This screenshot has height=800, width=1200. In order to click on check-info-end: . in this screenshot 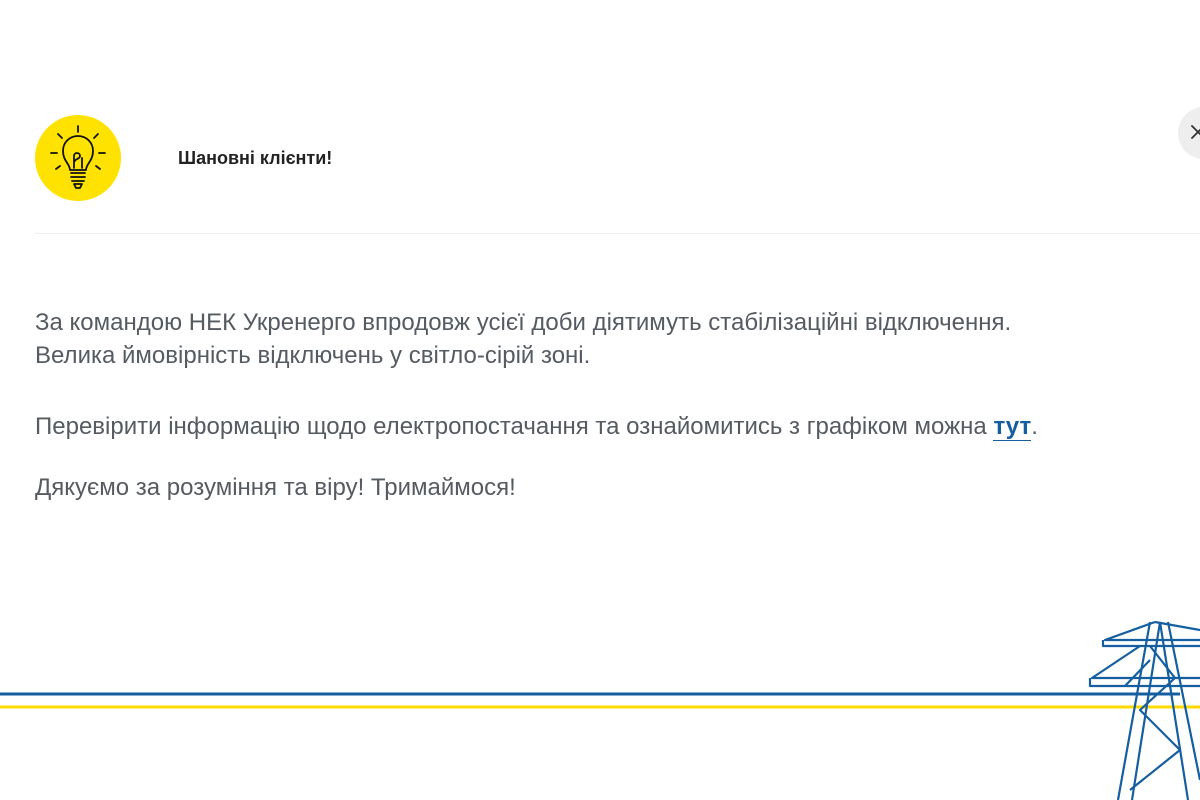, I will do `click(1034, 426)`.